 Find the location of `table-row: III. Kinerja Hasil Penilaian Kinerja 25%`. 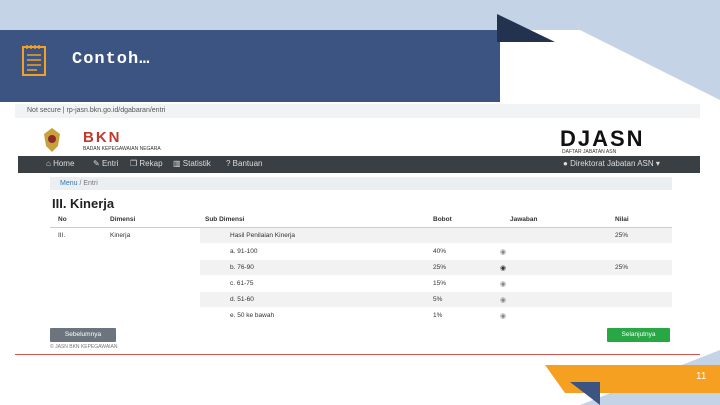

table-row: III. Kinerja Hasil Penilaian Kinerja 25% is located at coordinates (361, 235).